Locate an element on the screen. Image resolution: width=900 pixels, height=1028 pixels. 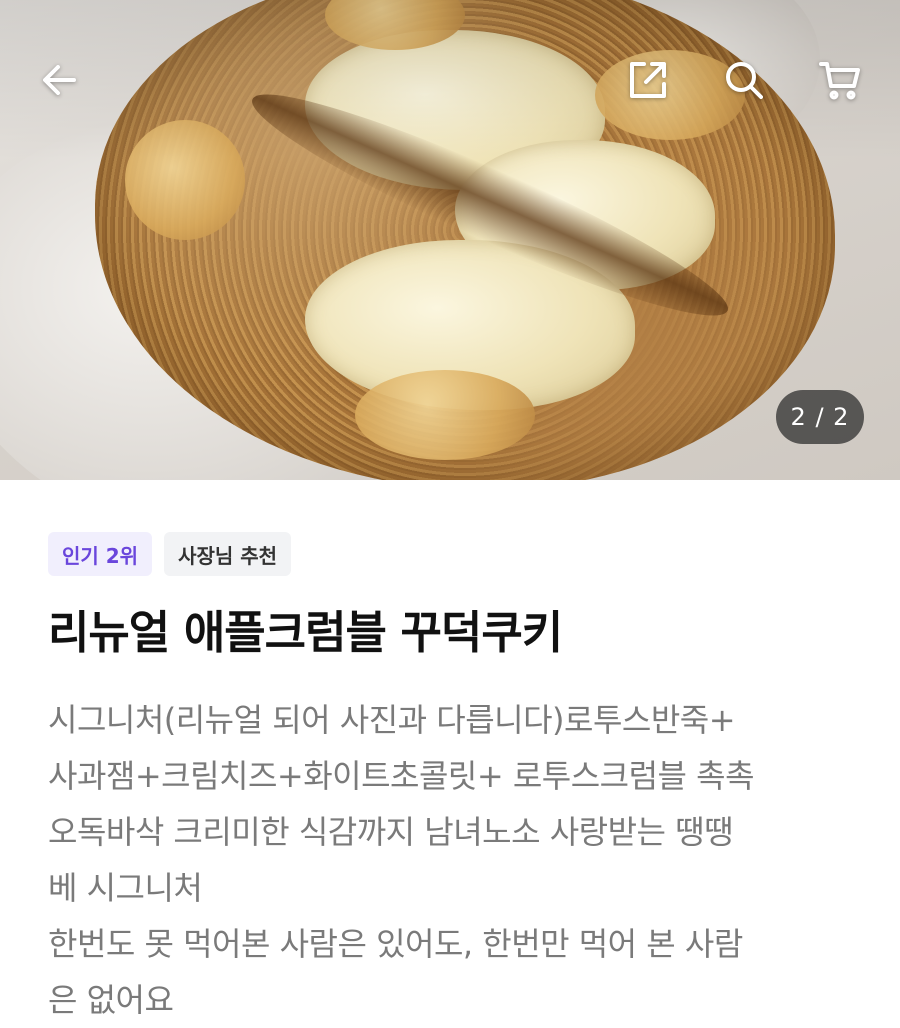
product-title: 리뉴얼 애플크럼블 꾸덕쿠키 is located at coordinates (305, 632).